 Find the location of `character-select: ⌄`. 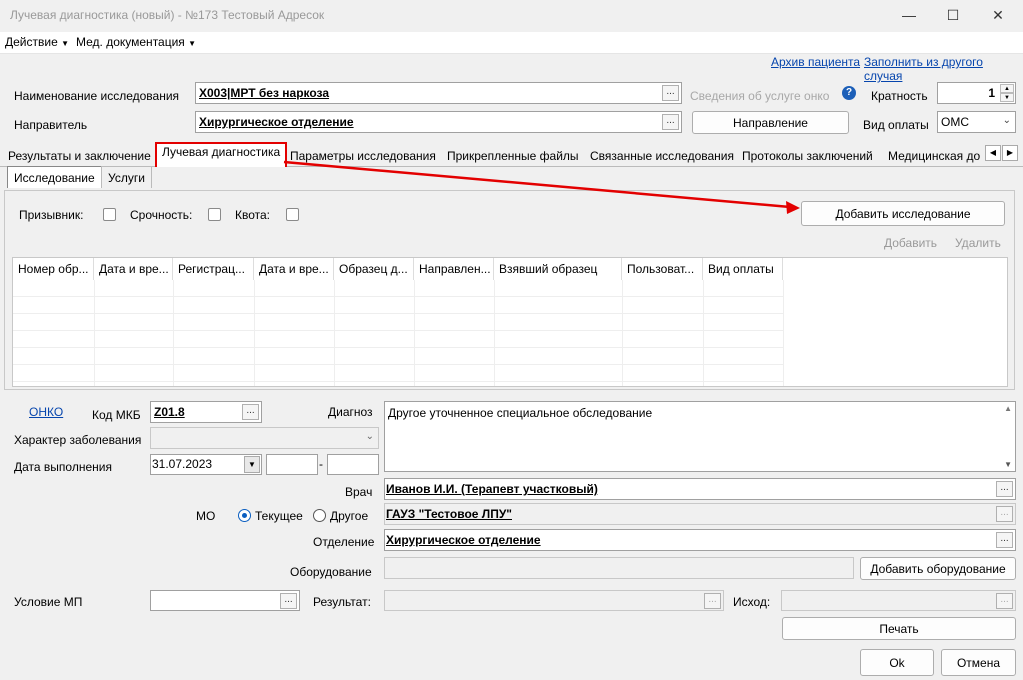

character-select: ⌄ is located at coordinates (264, 438).